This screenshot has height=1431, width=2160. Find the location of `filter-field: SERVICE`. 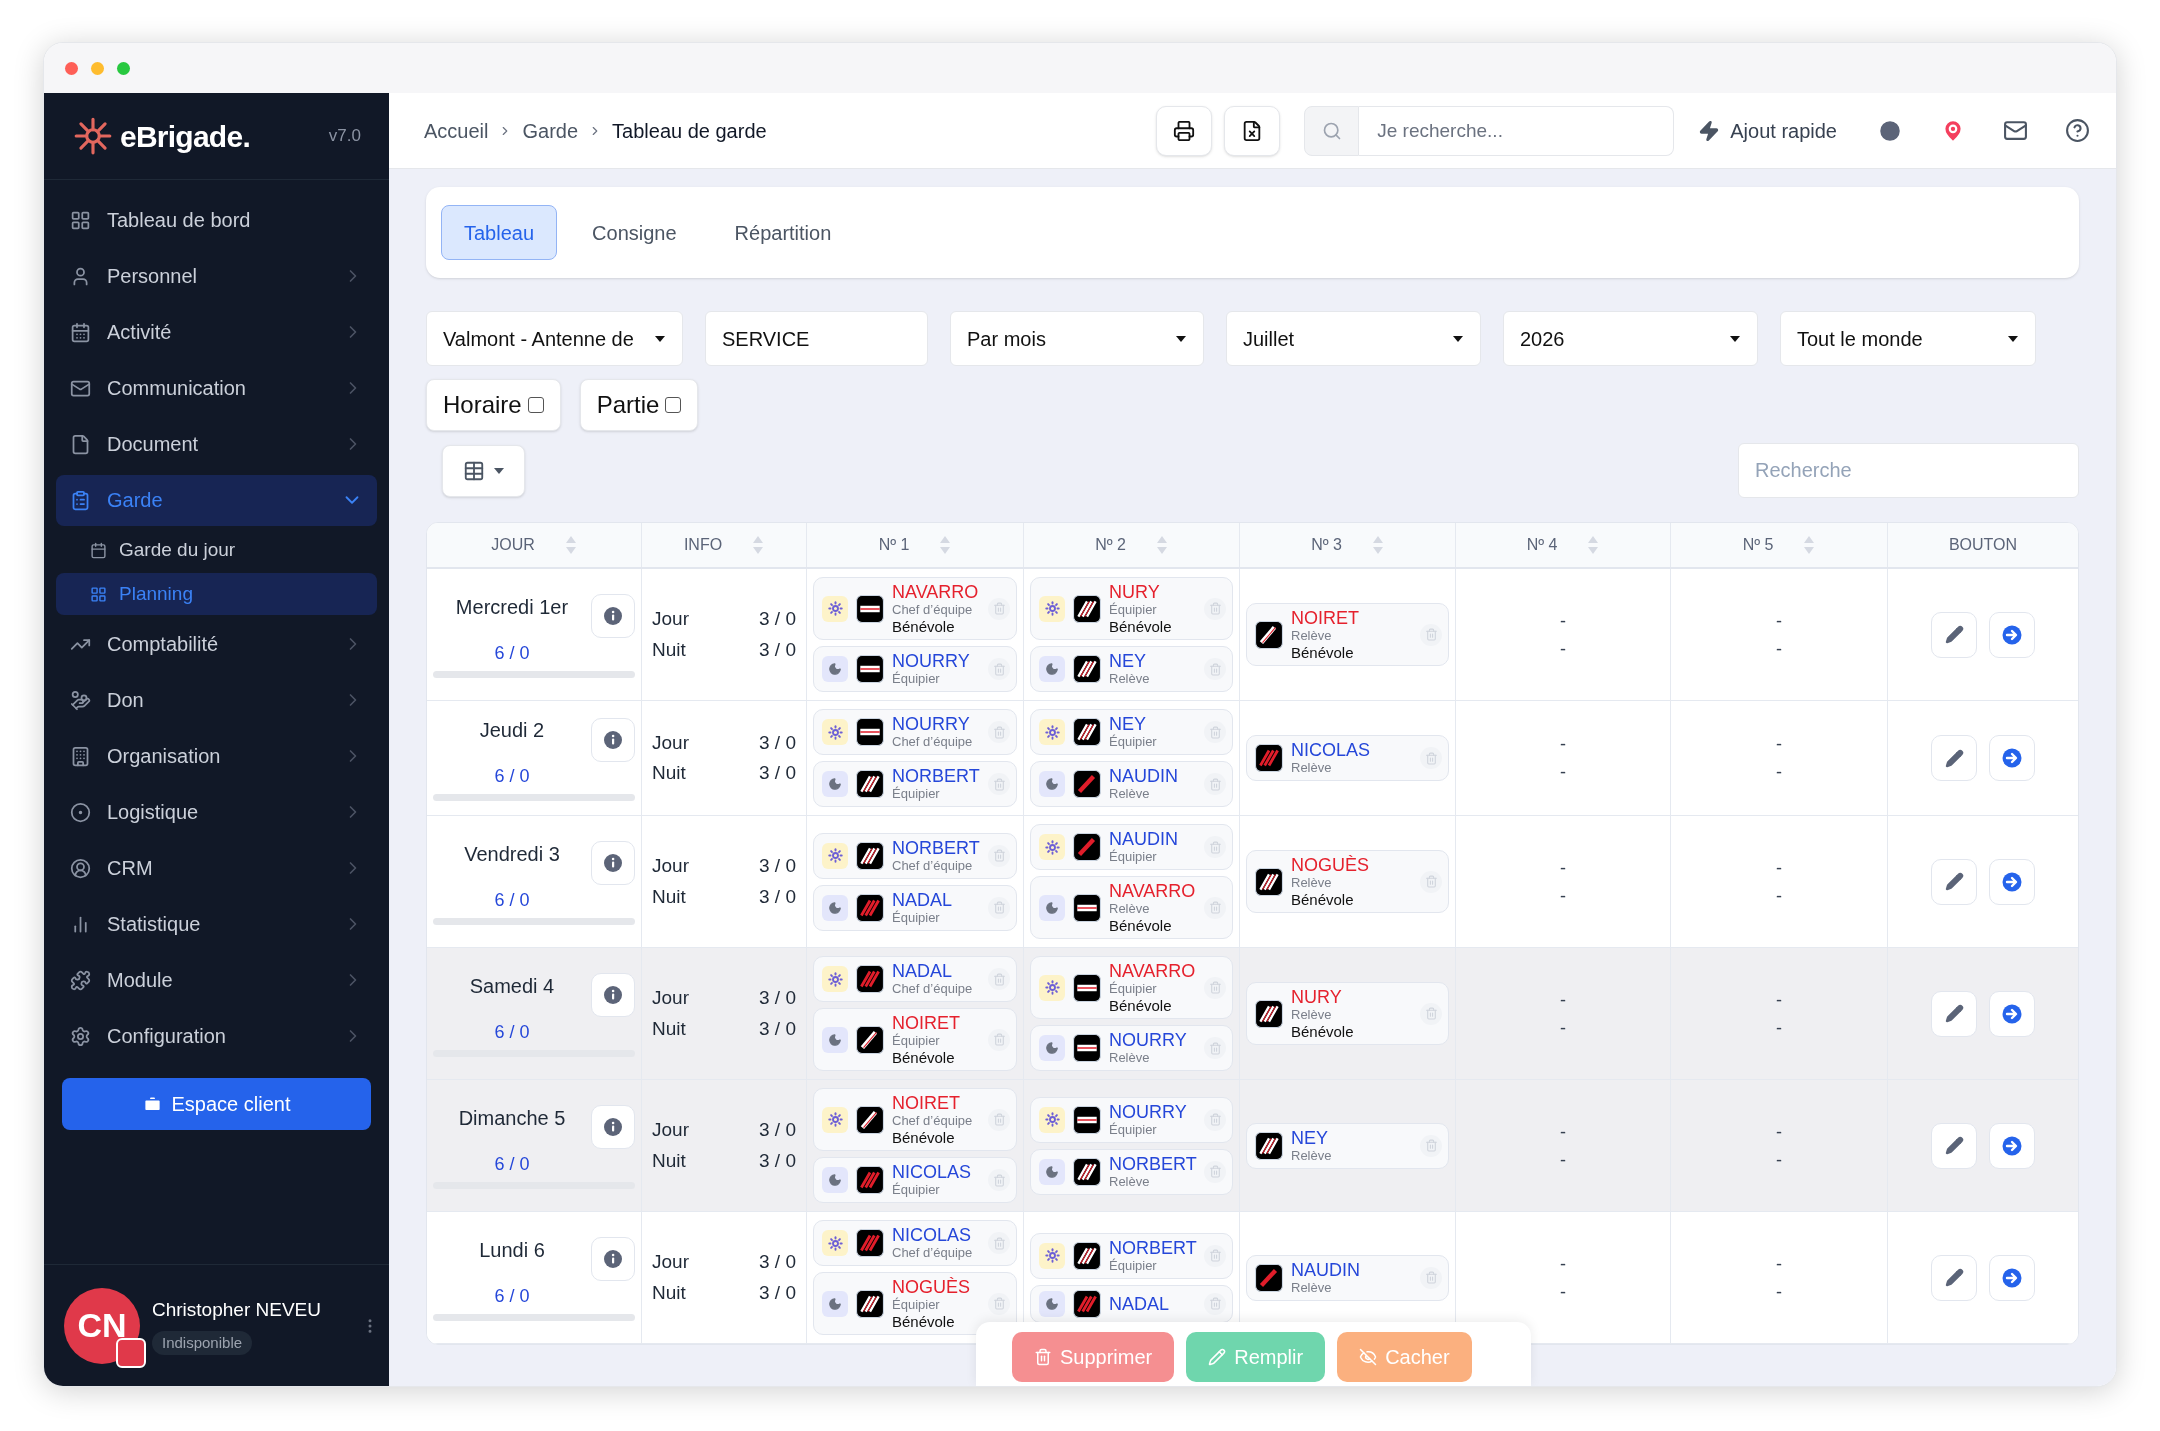

filter-field: SERVICE is located at coordinates (816, 338).